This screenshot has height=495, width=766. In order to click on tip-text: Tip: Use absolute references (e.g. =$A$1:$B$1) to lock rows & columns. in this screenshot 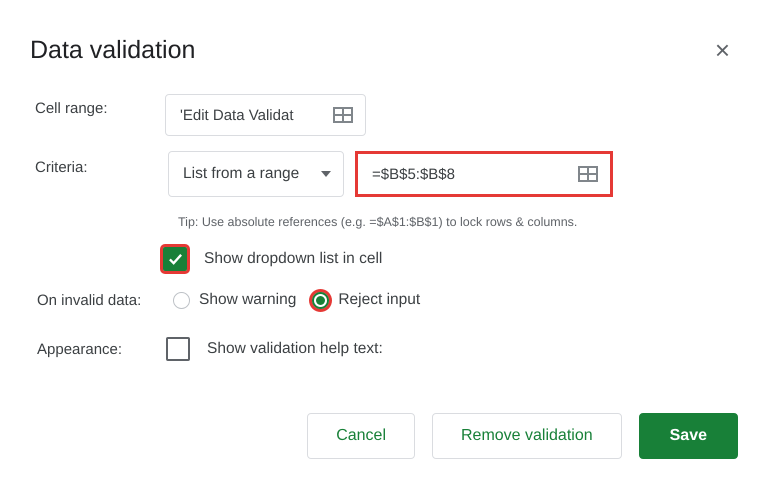, I will do `click(378, 222)`.